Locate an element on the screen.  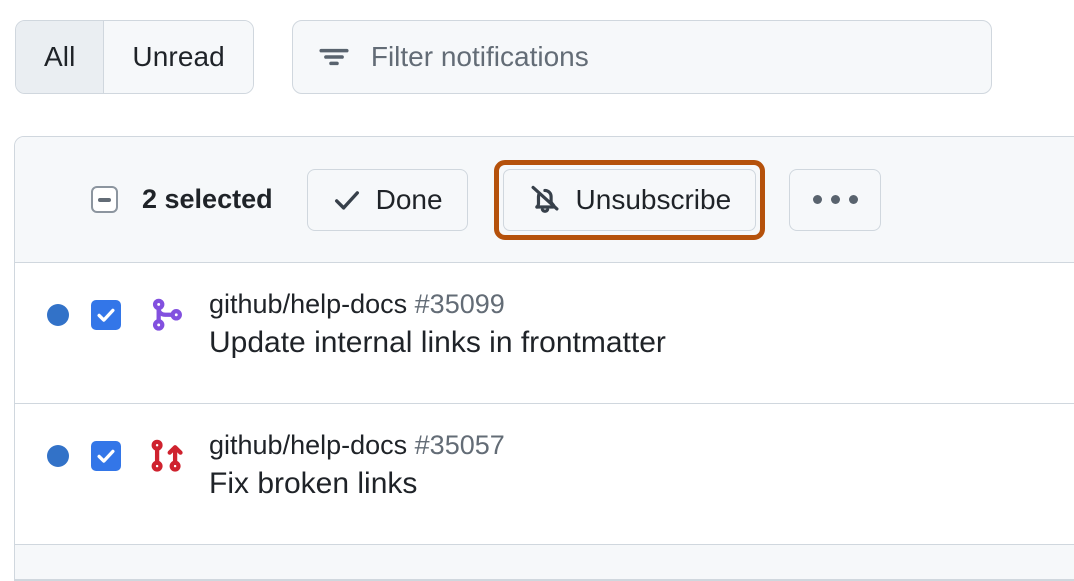
unsubscribe-button: Unsubscribe is located at coordinates (629, 199).